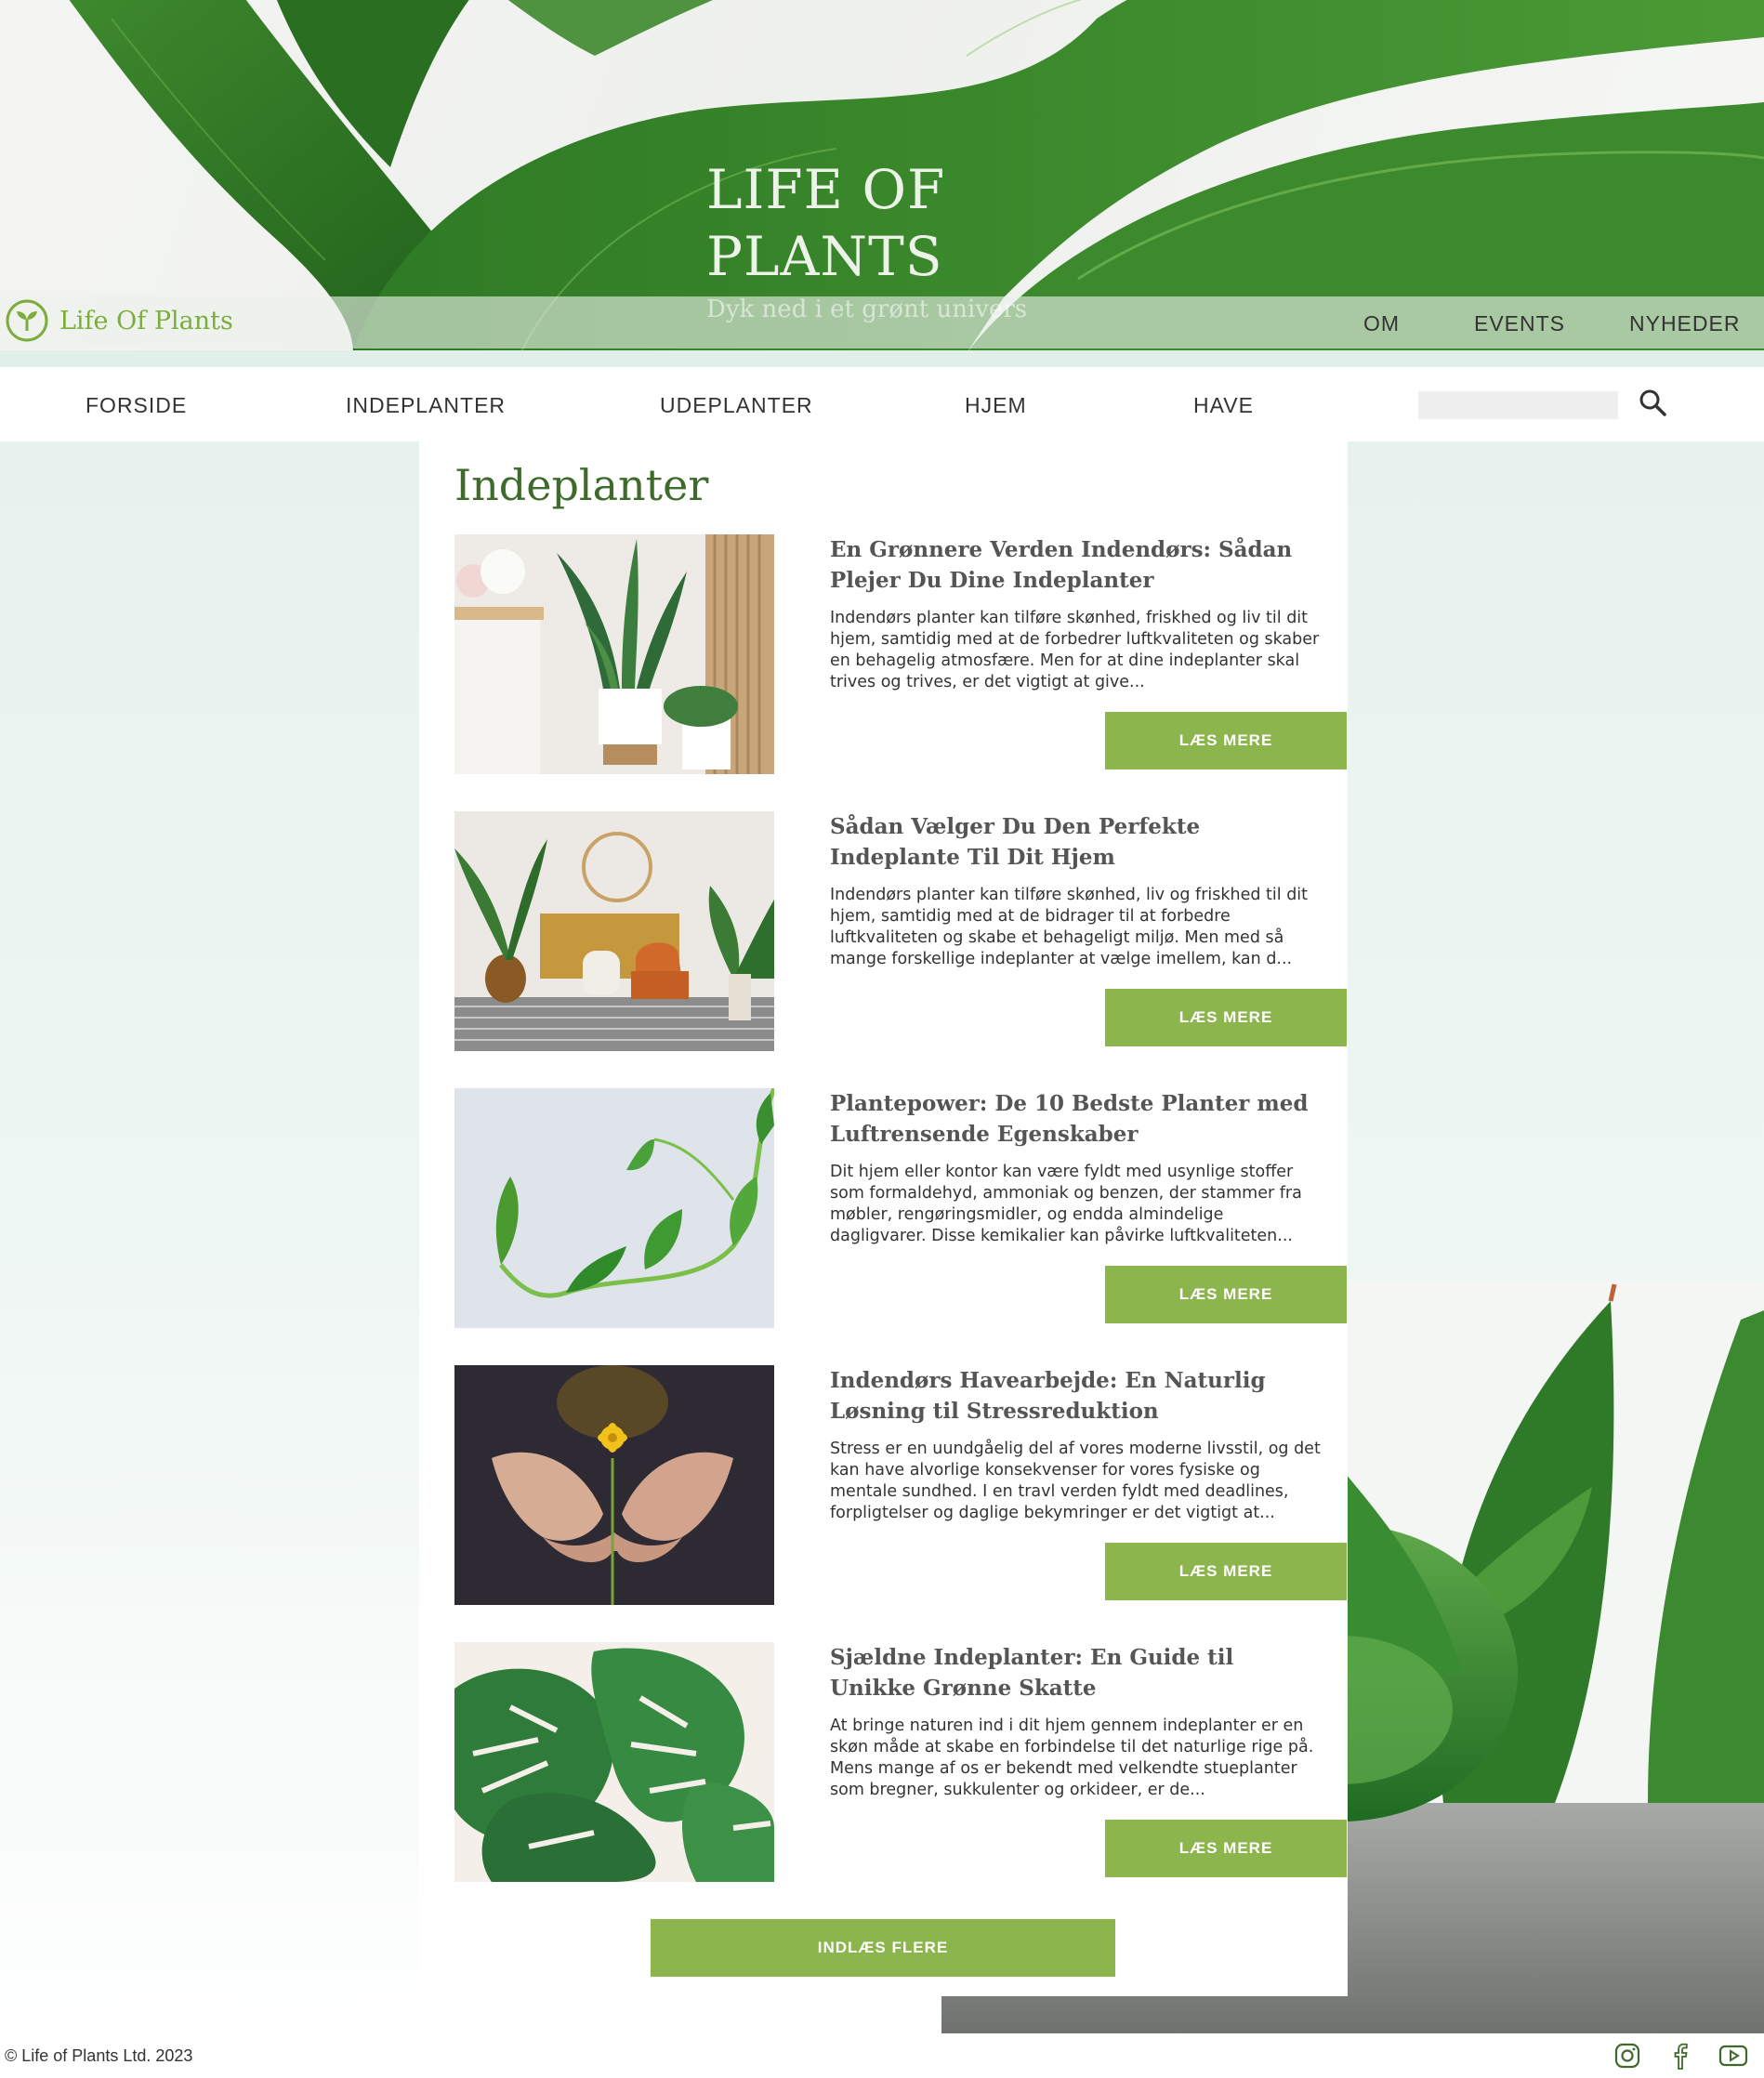  What do you see at coordinates (614, 931) in the screenshot?
I see `article-image-living-room` at bounding box center [614, 931].